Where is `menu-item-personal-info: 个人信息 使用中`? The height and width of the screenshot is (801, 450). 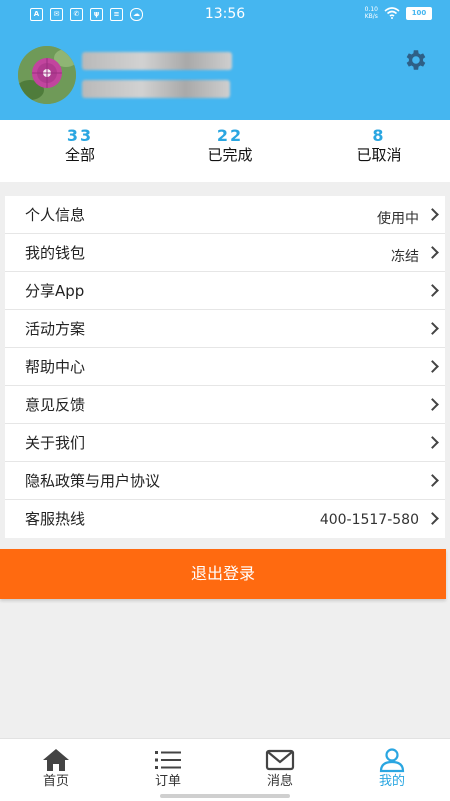 menu-item-personal-info: 个人信息 使用中 is located at coordinates (225, 215).